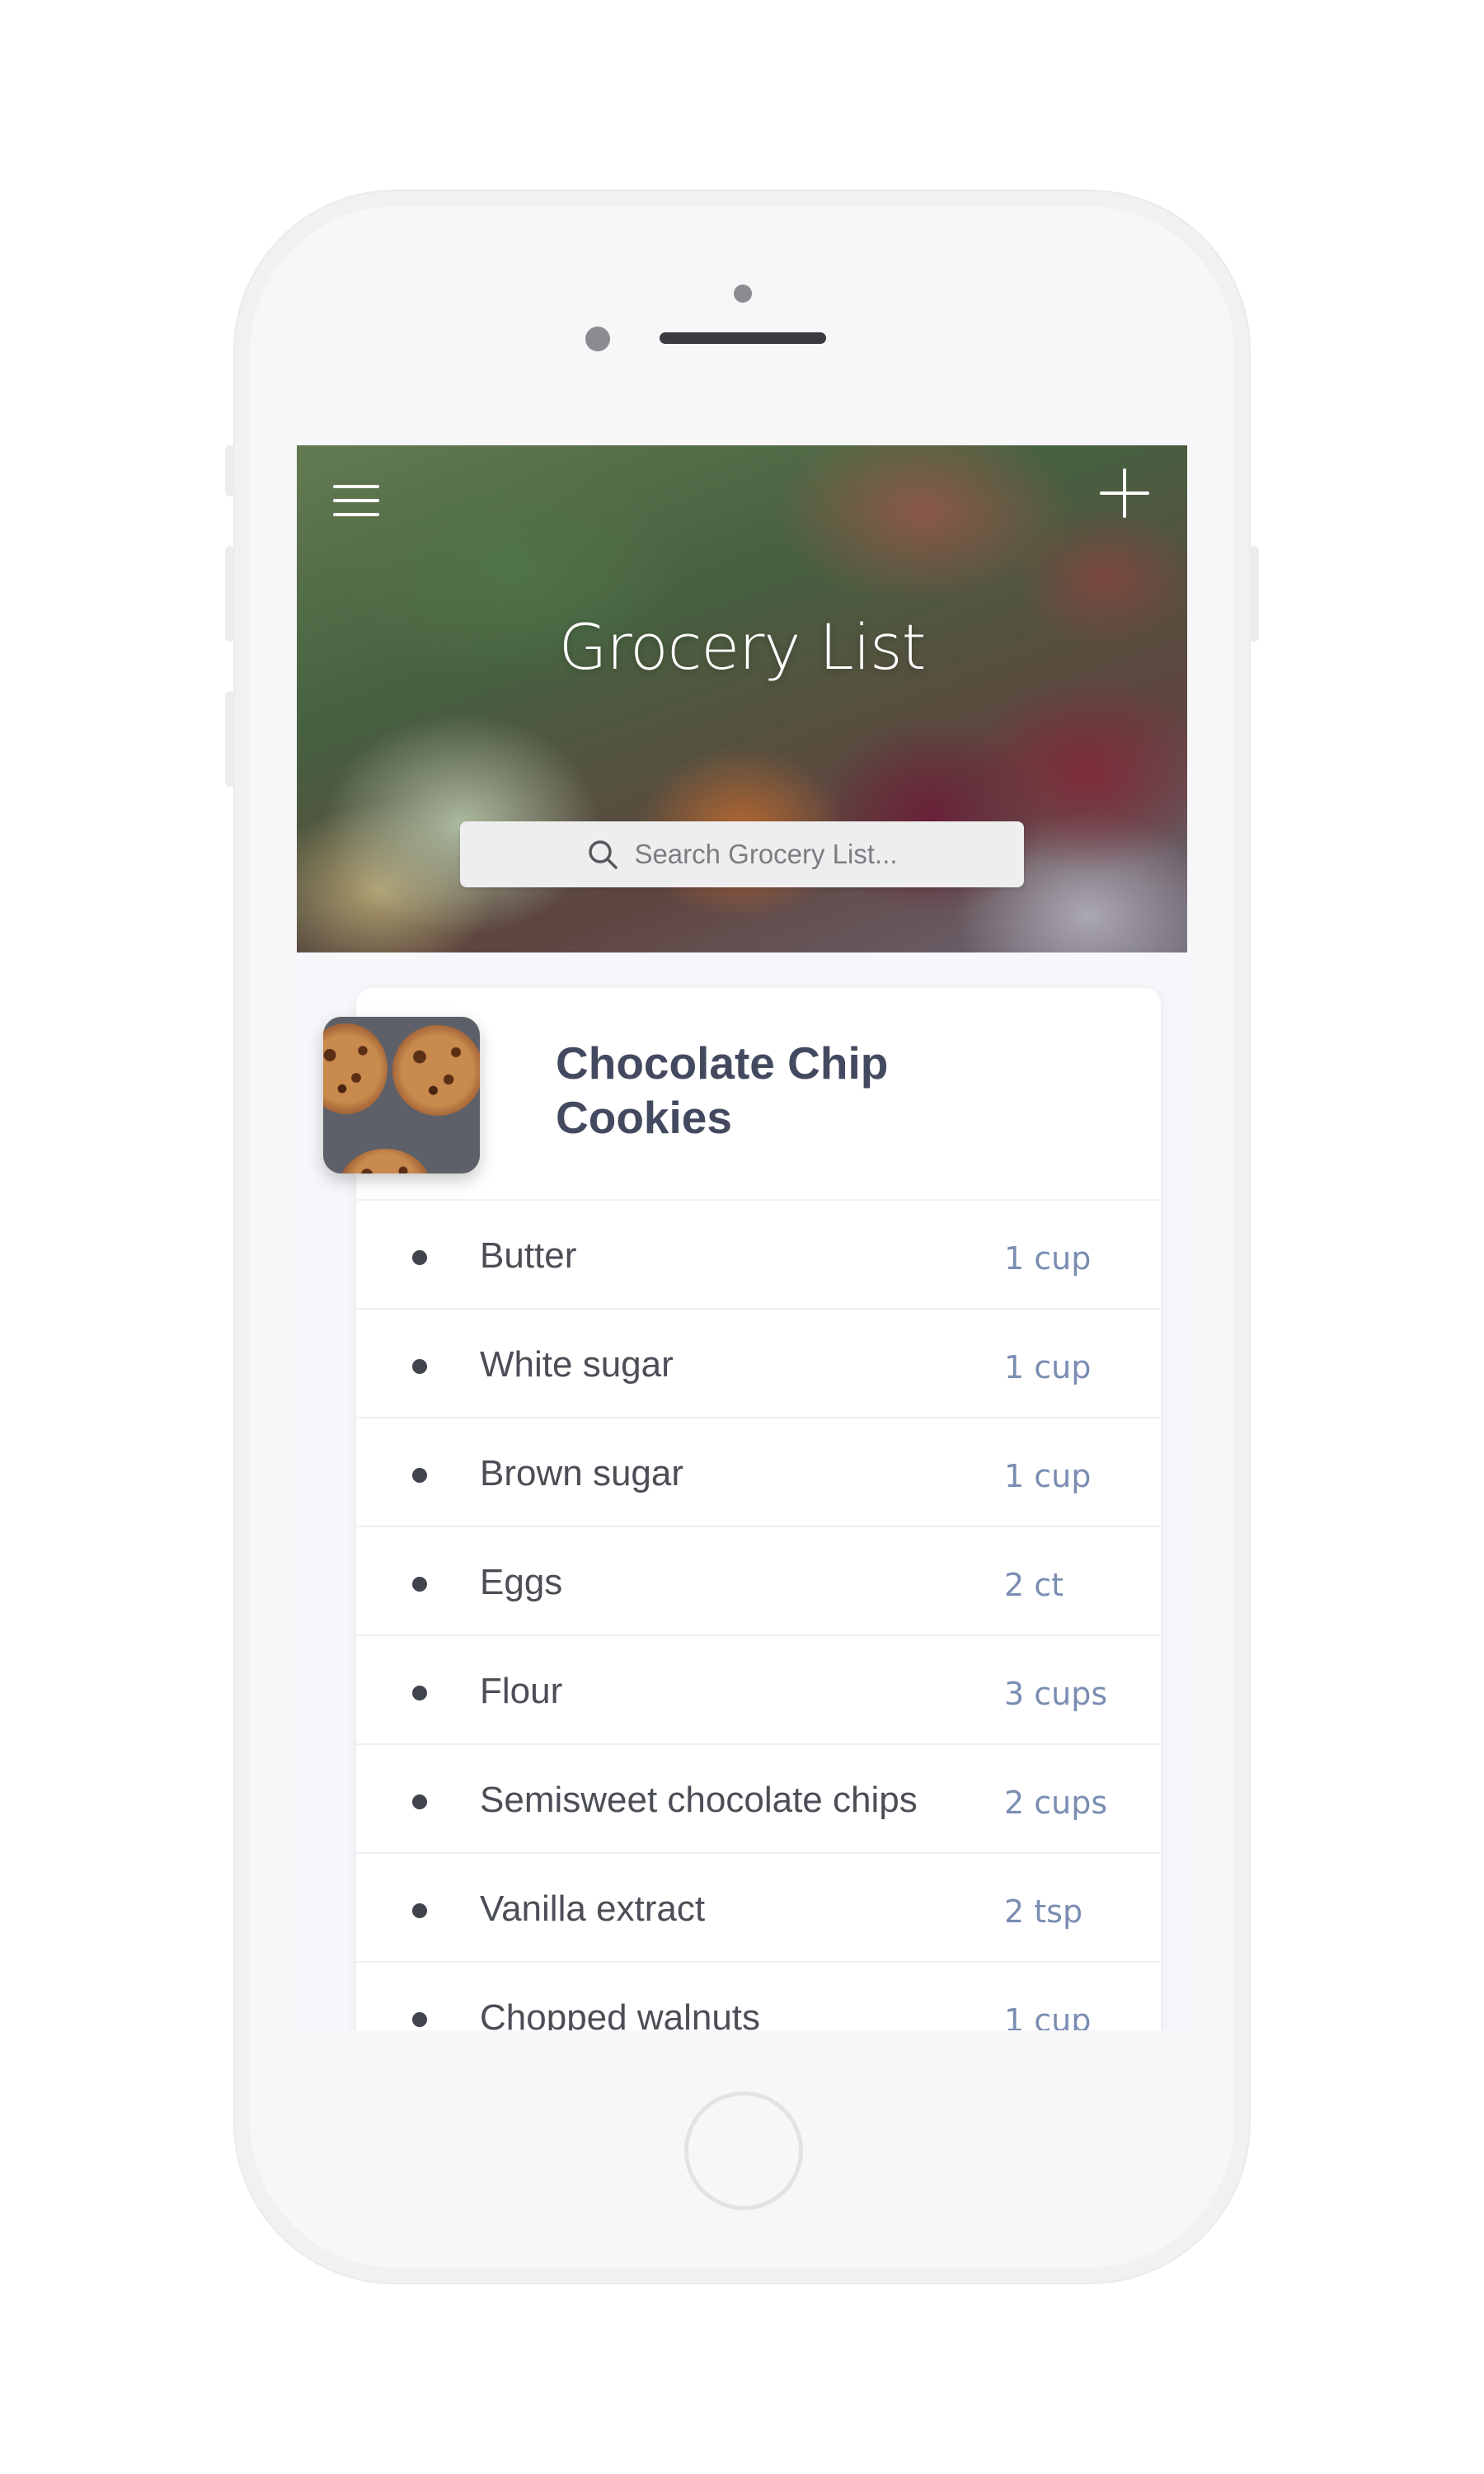 This screenshot has height=2474, width=1484. What do you see at coordinates (230, 739) in the screenshot?
I see `volume-down-button` at bounding box center [230, 739].